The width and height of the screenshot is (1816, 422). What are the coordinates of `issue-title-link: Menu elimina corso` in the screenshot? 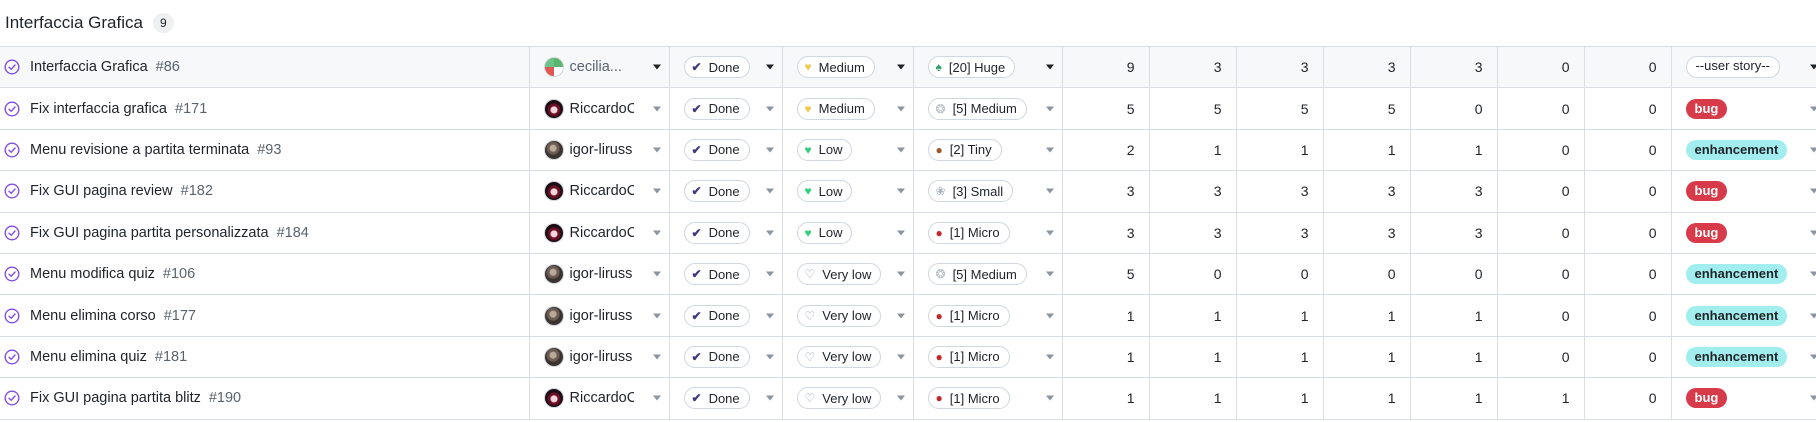 It's located at (93, 316).